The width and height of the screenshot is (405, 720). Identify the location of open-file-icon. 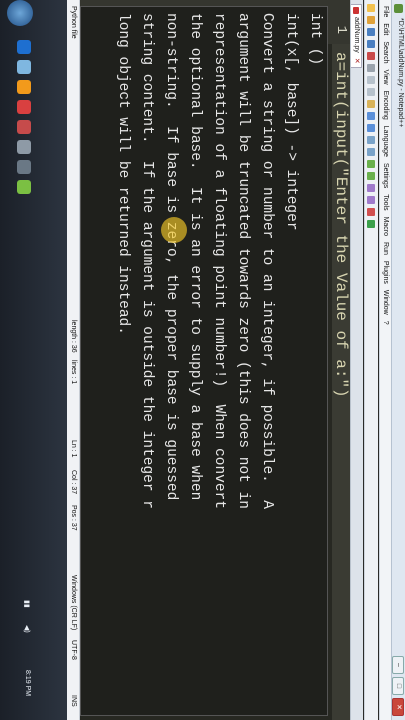
(371, 20).